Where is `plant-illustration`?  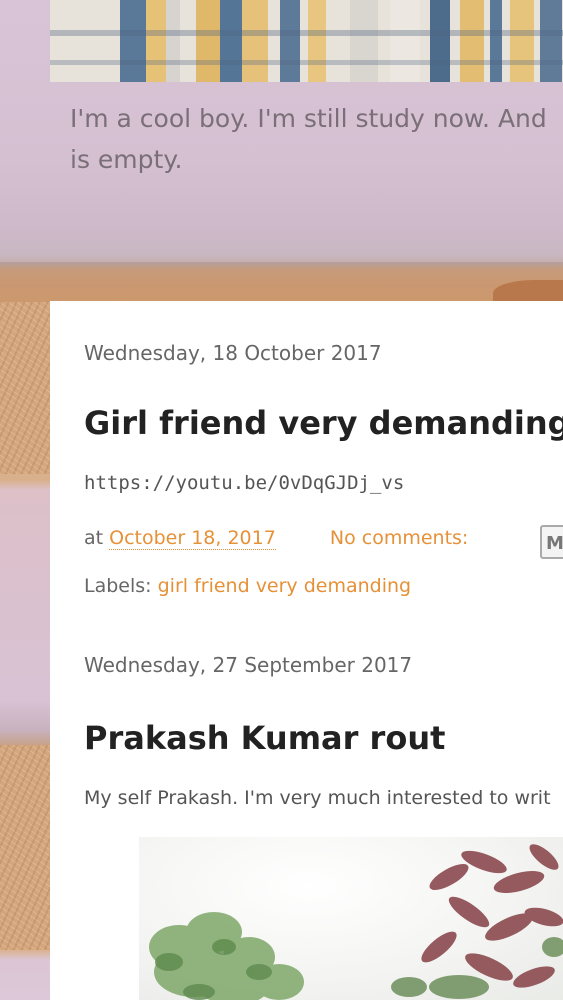 plant-illustration is located at coordinates (356, 922).